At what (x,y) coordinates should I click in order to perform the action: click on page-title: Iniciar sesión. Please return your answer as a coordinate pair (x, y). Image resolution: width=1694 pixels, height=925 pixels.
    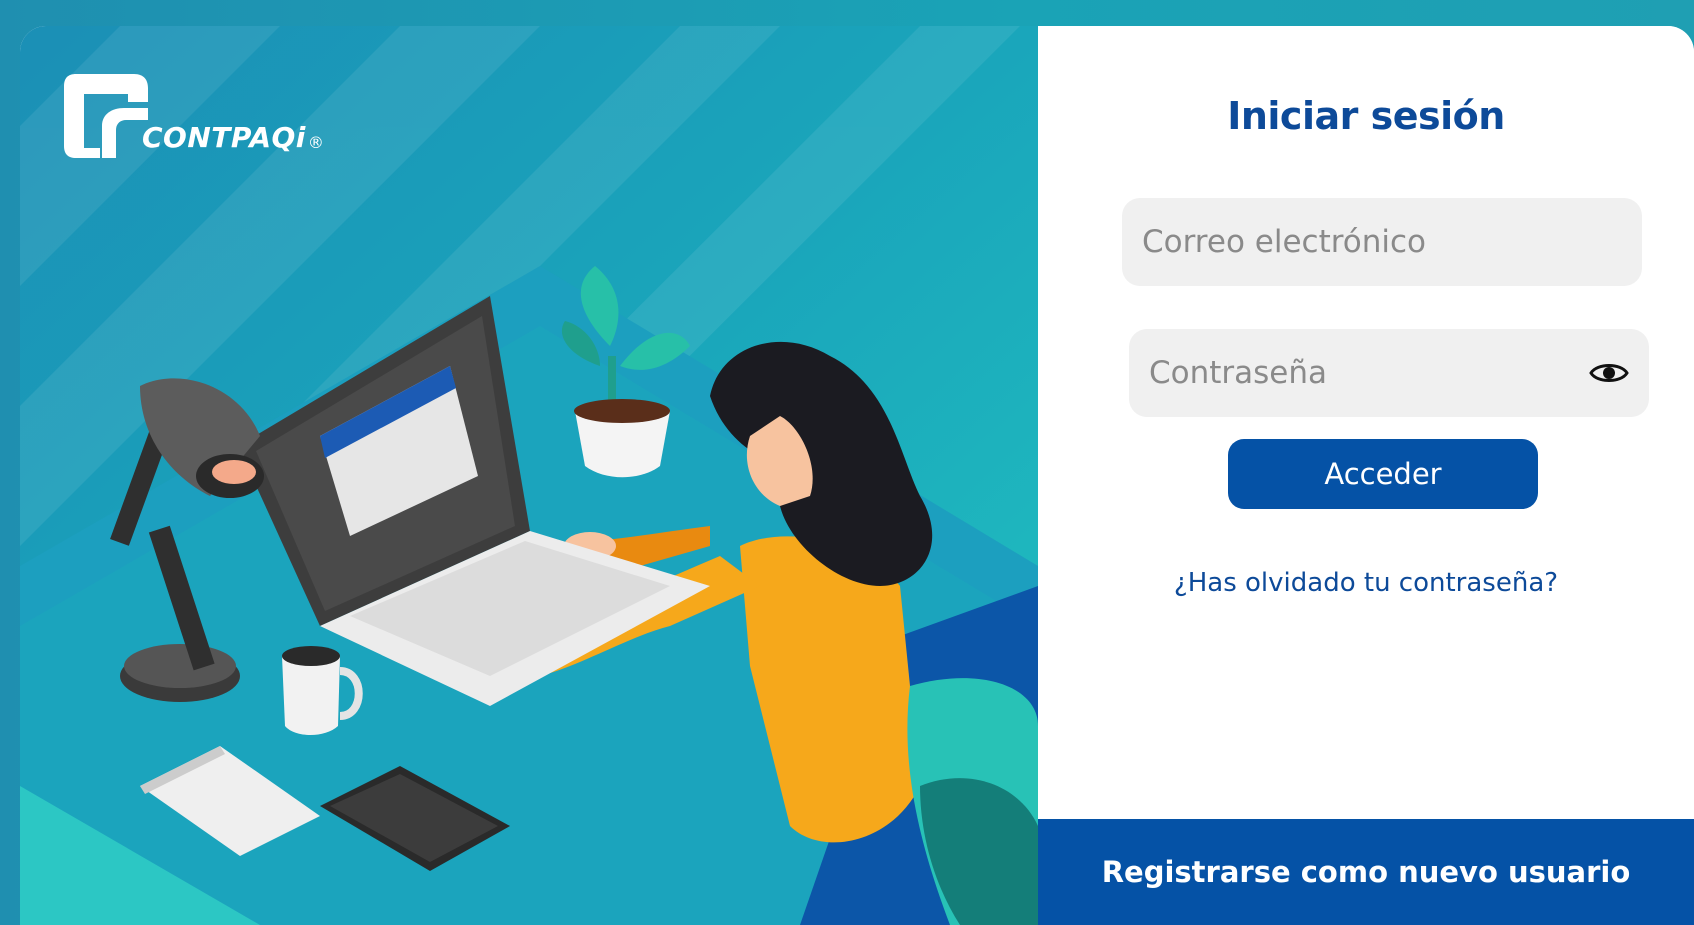
    Looking at the image, I should click on (1366, 116).